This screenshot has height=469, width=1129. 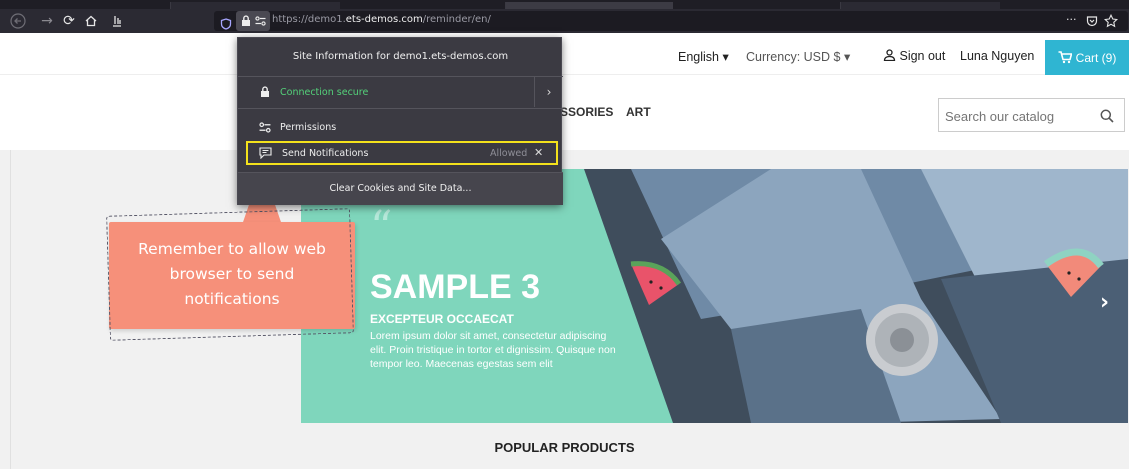 I want to click on reload-button: ⟳, so click(x=69, y=21).